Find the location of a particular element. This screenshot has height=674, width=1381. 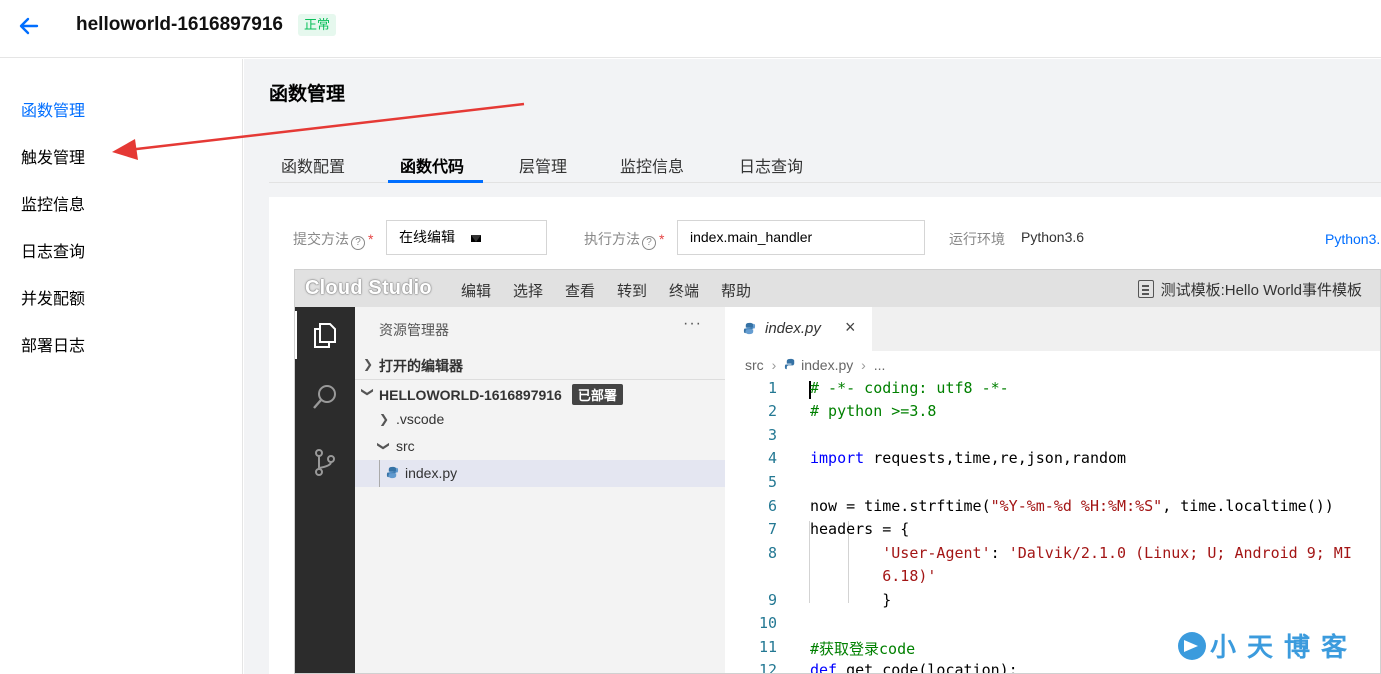

back-arrow-icon is located at coordinates (29, 26).